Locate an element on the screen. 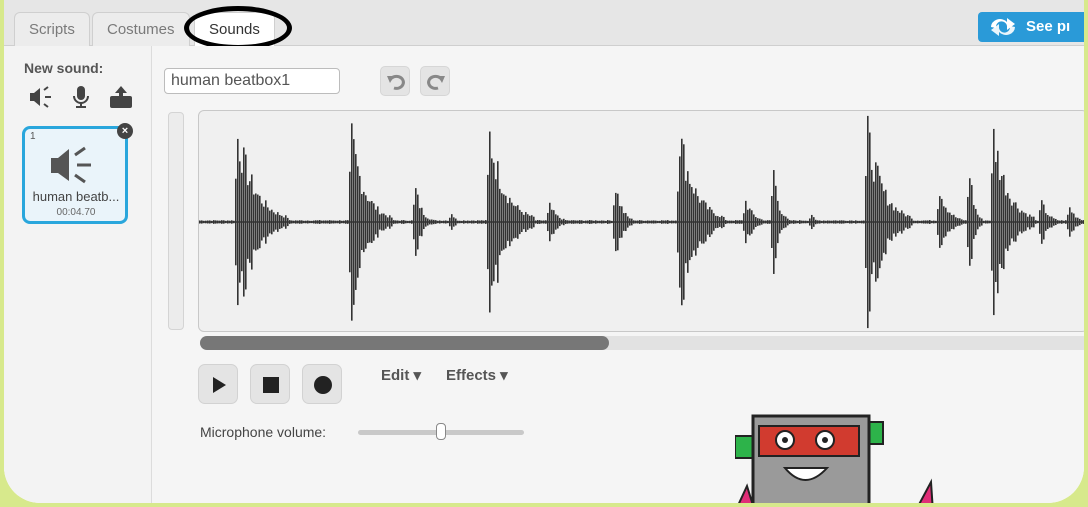 The height and width of the screenshot is (507, 1088). slider-knob is located at coordinates (441, 431).